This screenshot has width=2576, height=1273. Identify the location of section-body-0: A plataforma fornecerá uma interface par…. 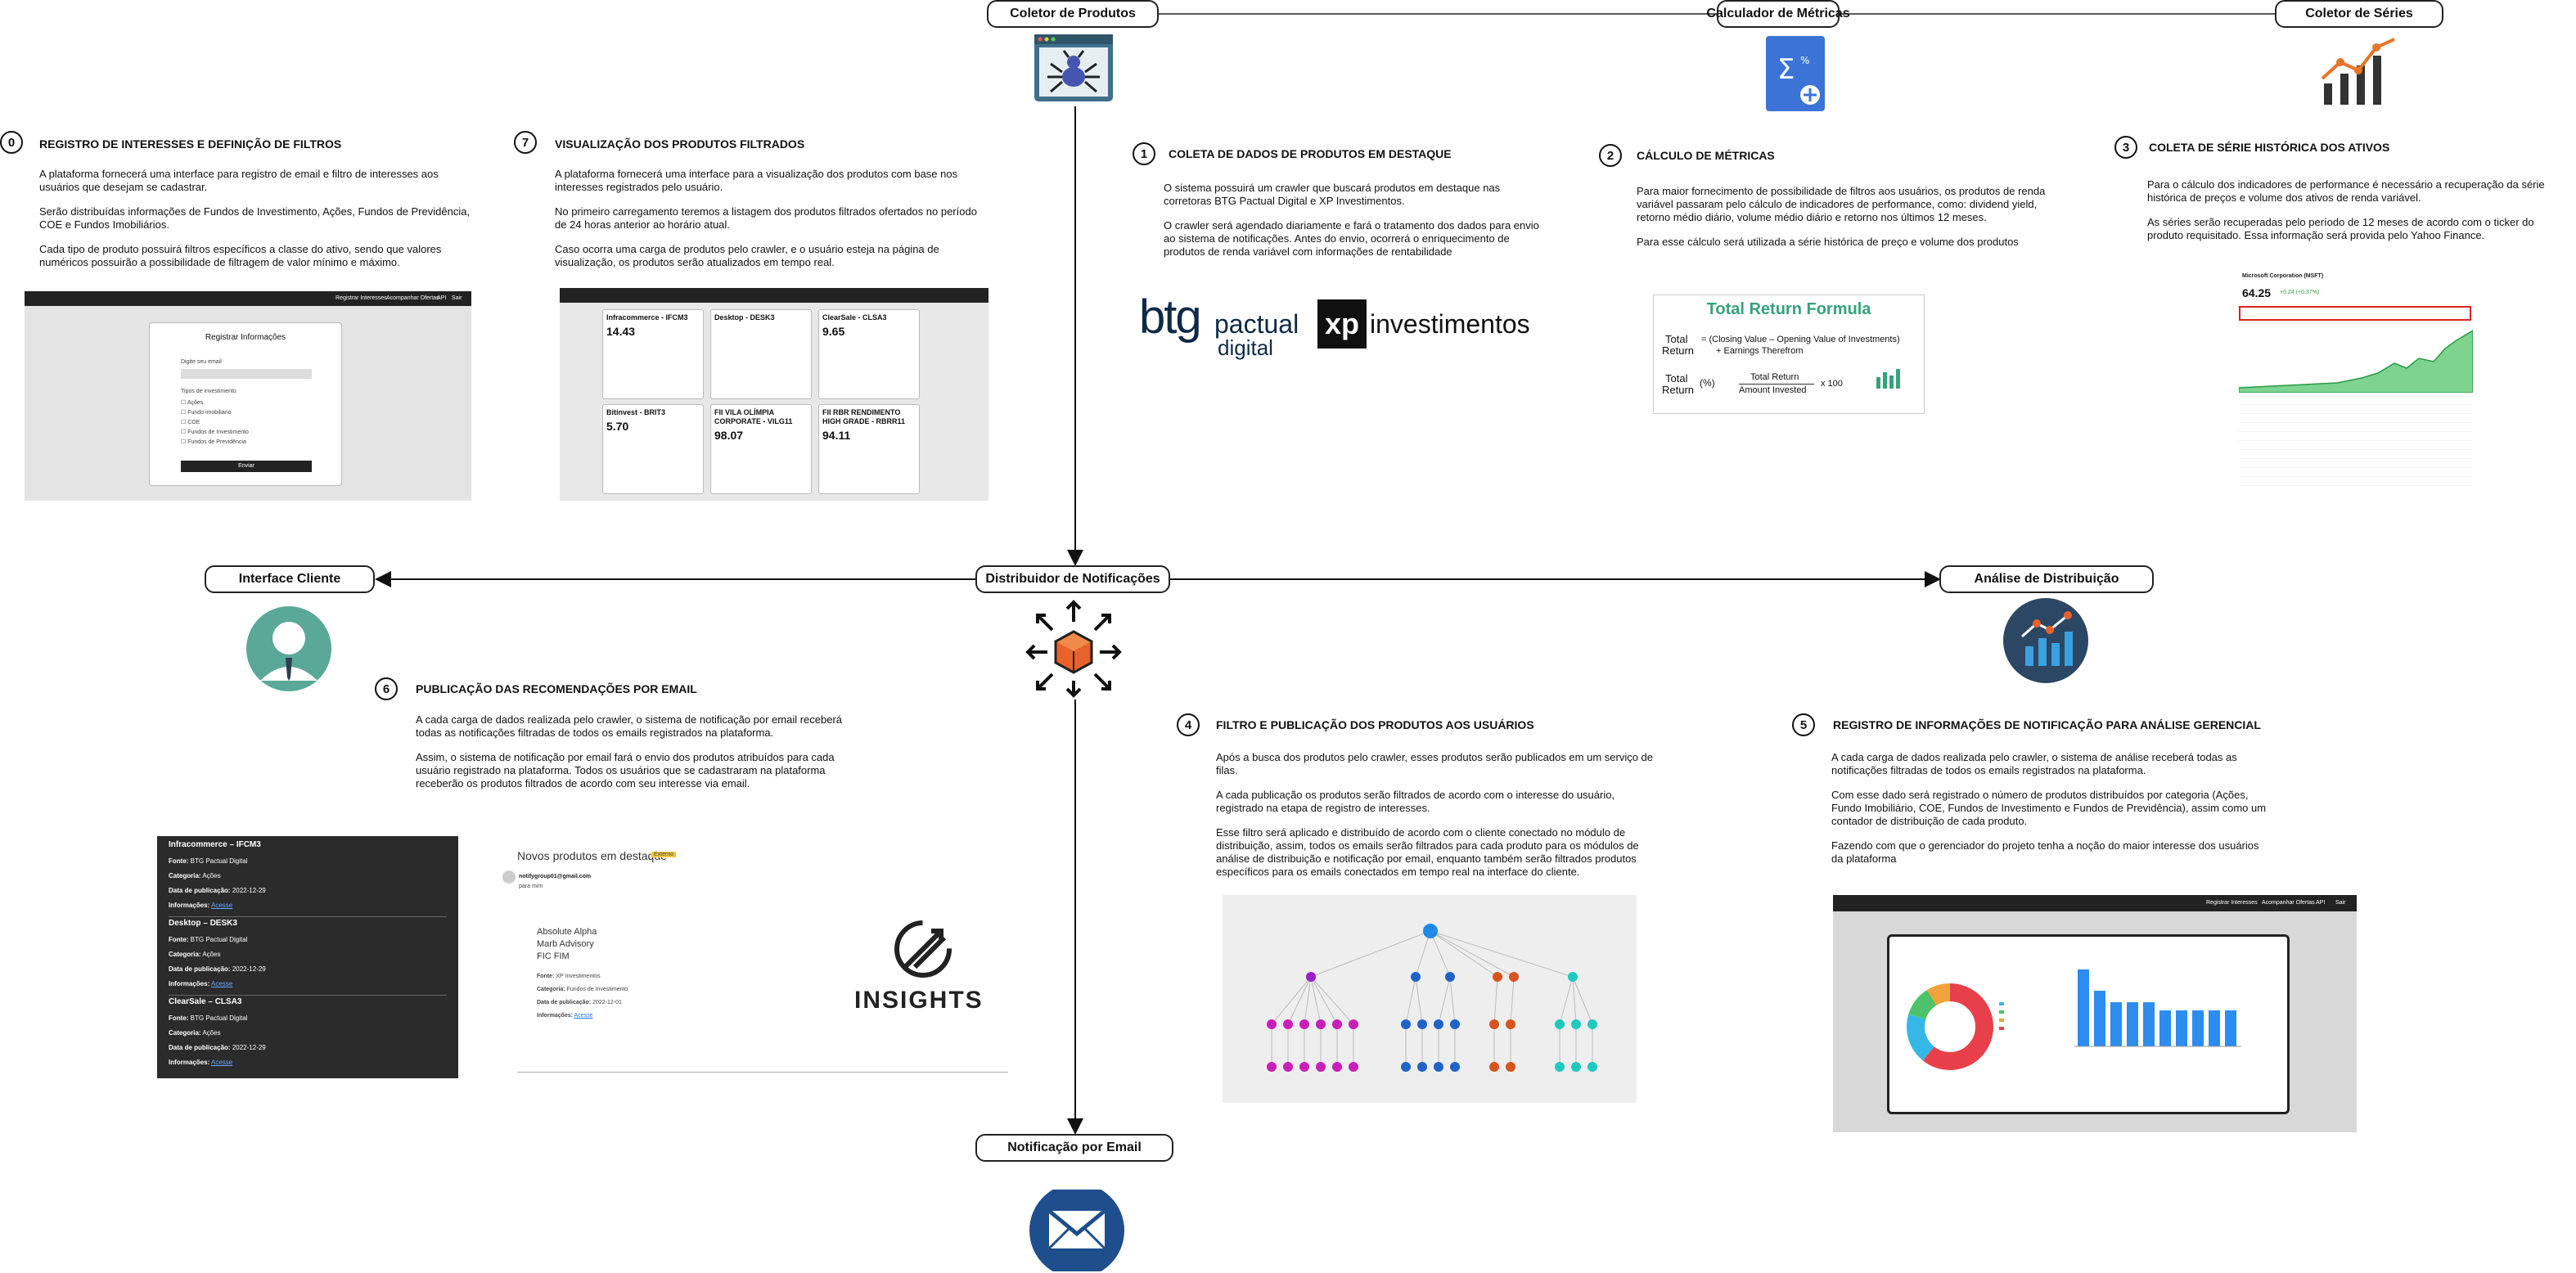
(255, 218).